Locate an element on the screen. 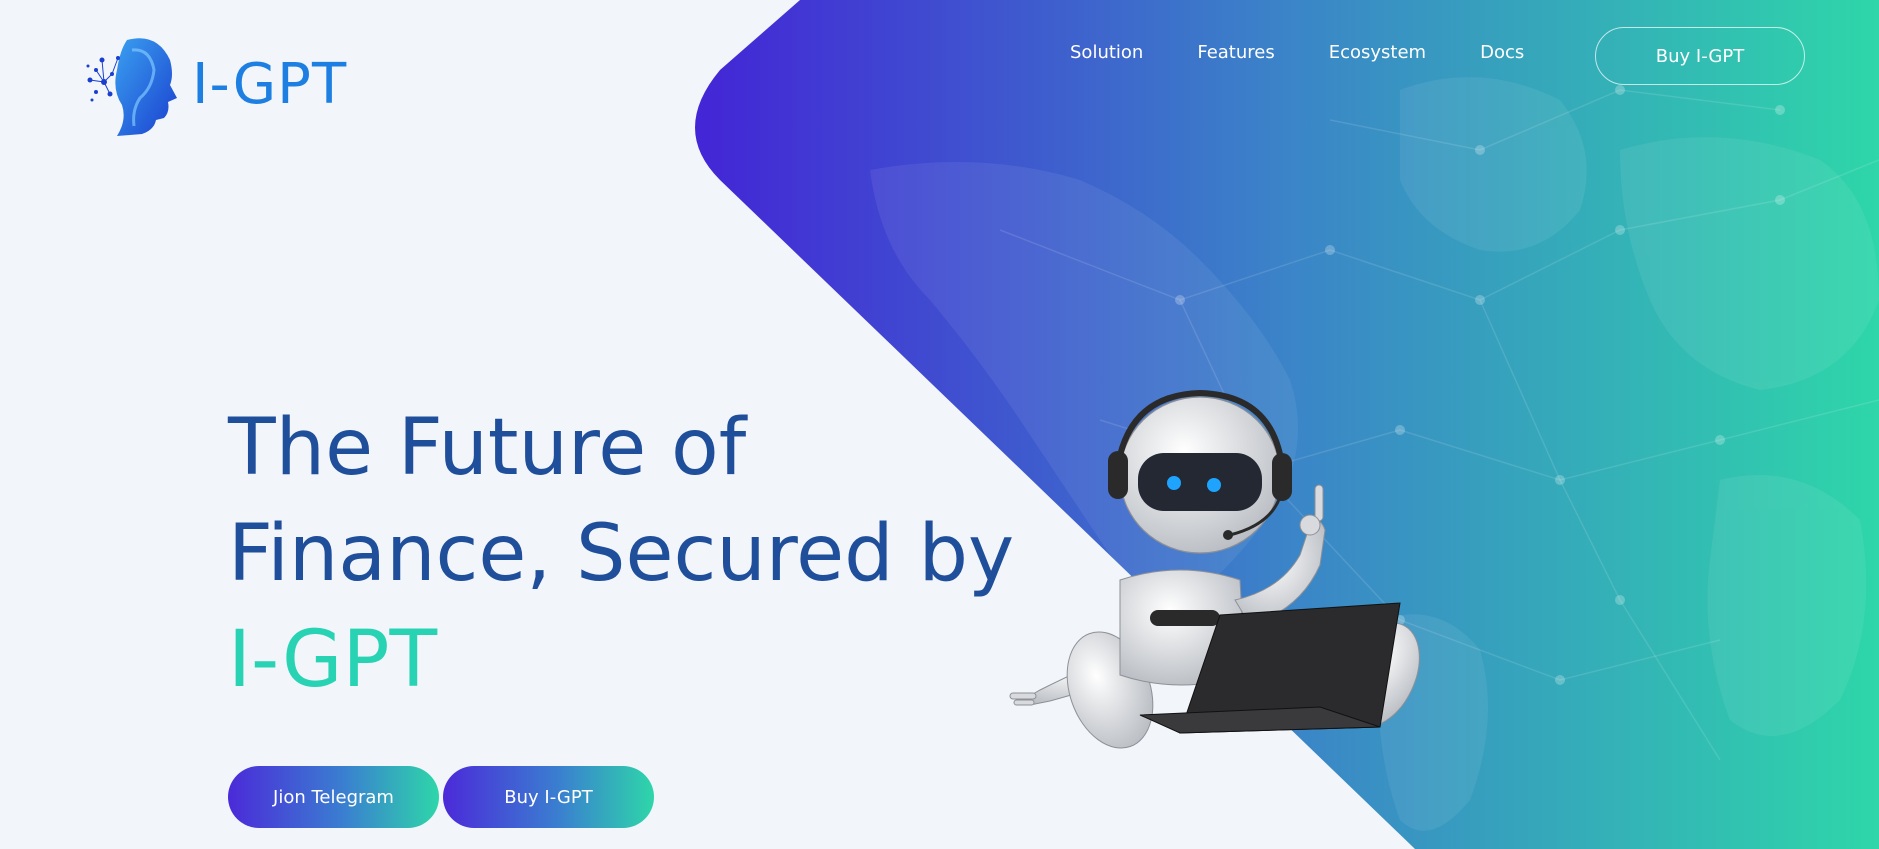  headline-line-3: I-GPT is located at coordinates (333, 660).